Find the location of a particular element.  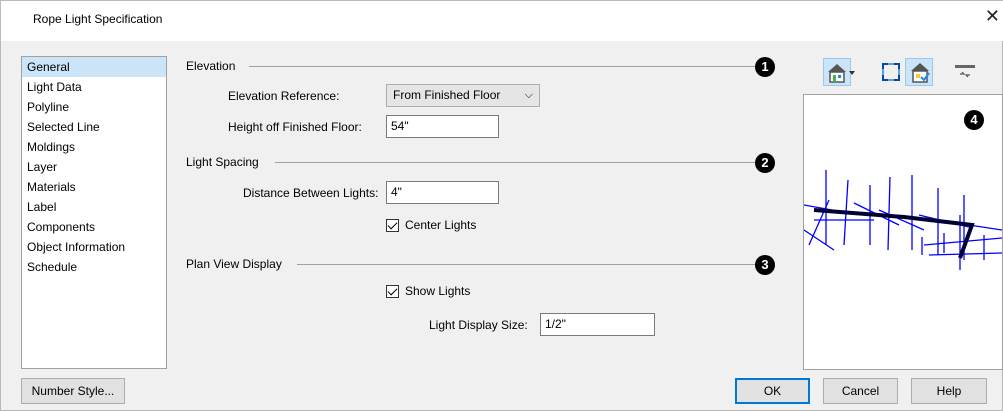

title-bar: Rope Light Specification ✕ is located at coordinates (502, 21).